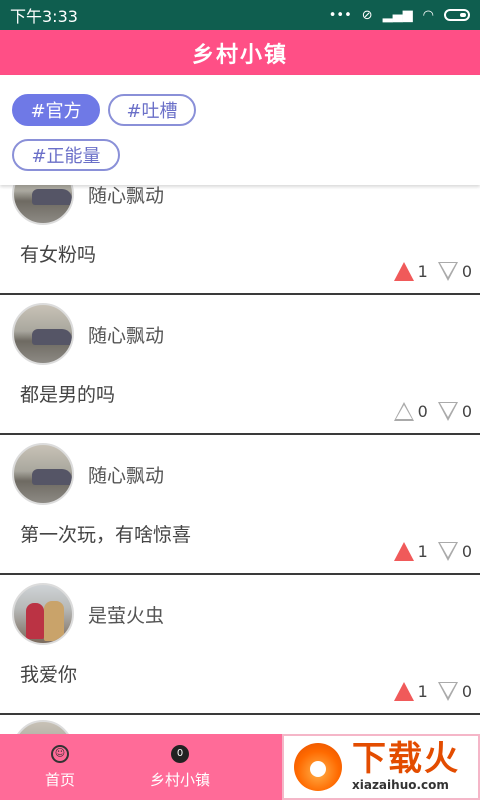 Image resolution: width=480 pixels, height=800 pixels. Describe the element at coordinates (406, 759) in the screenshot. I see `watermark-title: 下载火` at that location.